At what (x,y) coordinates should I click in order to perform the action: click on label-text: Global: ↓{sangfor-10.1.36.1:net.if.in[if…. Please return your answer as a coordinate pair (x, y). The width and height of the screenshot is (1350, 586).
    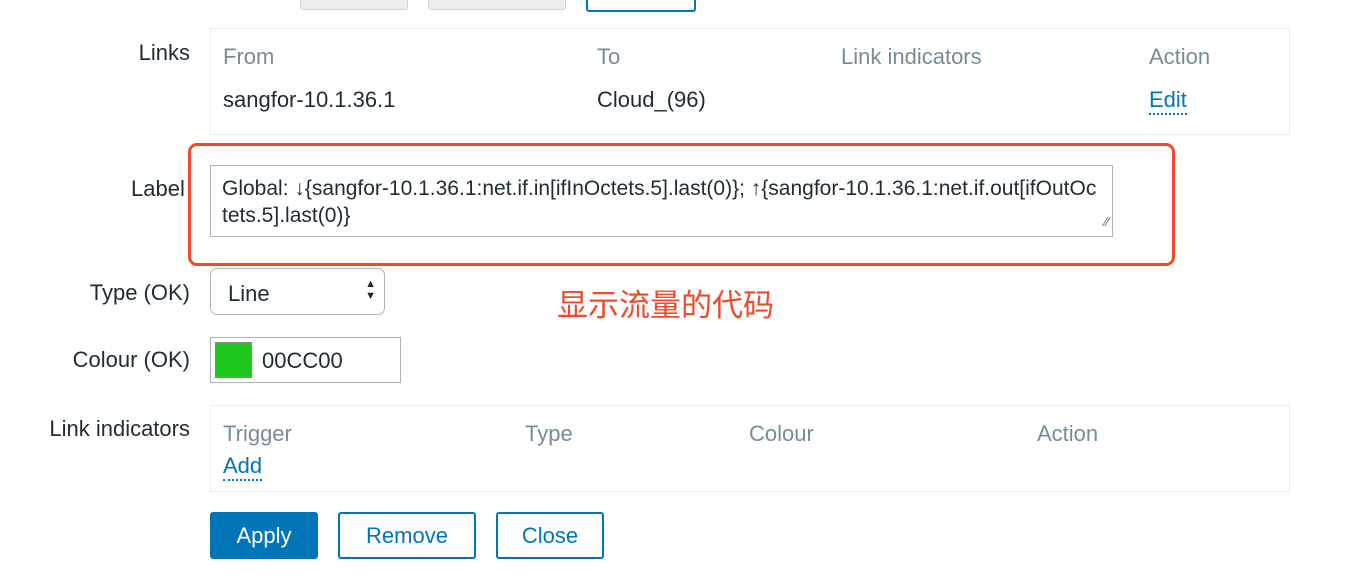
    Looking at the image, I should click on (659, 202).